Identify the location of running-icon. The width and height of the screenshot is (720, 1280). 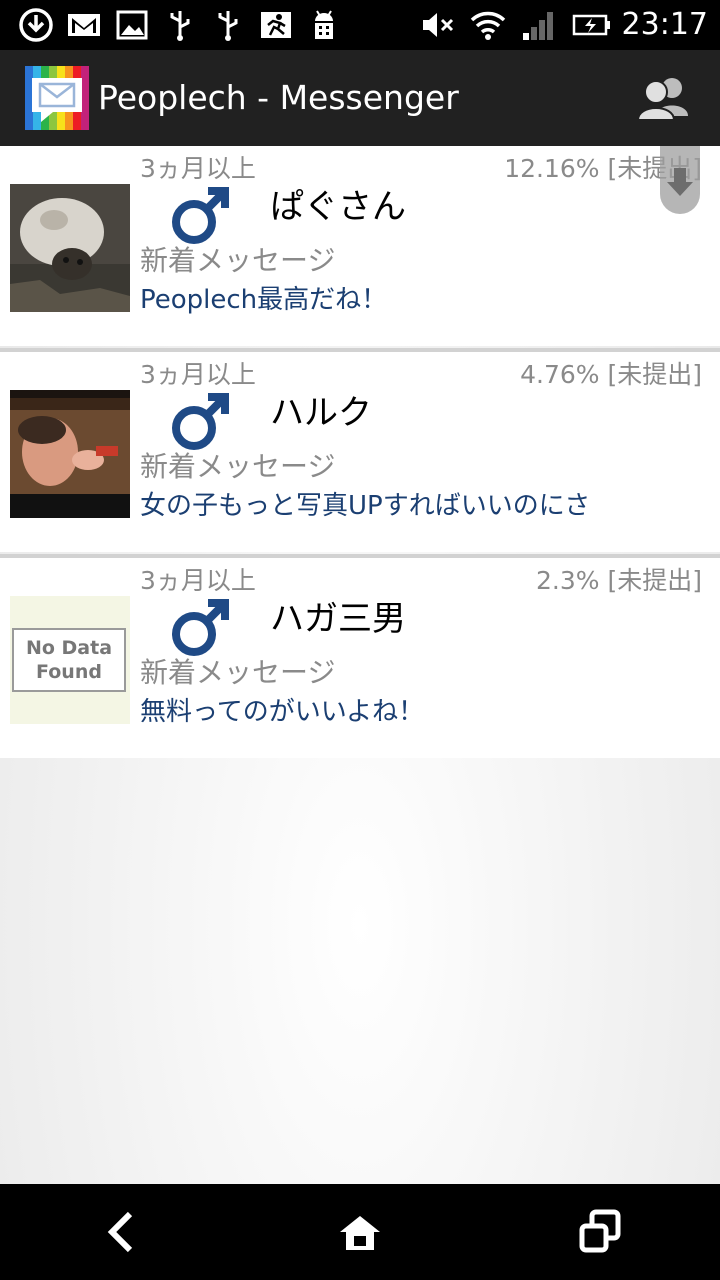
(276, 25).